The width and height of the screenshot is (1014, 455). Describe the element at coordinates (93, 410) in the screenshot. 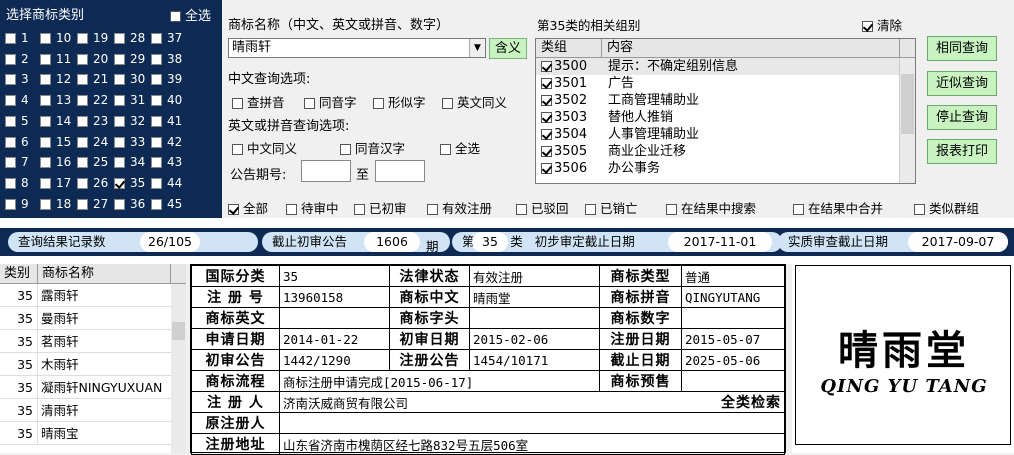

I see `table-row: 35 清雨轩` at that location.